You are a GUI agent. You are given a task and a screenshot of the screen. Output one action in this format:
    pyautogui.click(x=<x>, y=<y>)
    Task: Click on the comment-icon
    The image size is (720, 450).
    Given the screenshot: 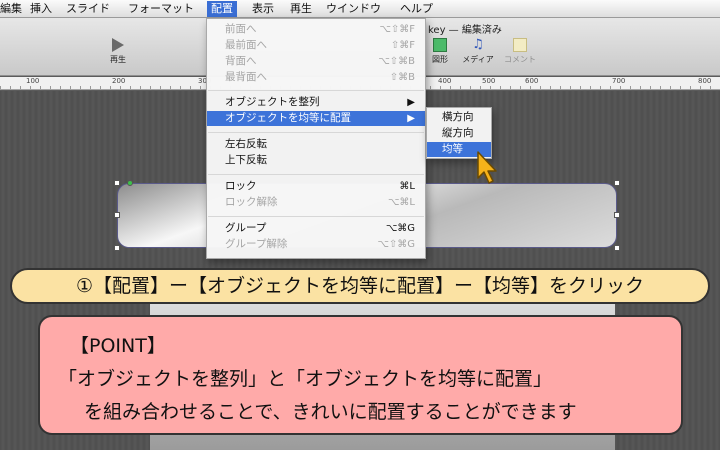 What is the action you would take?
    pyautogui.click(x=520, y=45)
    